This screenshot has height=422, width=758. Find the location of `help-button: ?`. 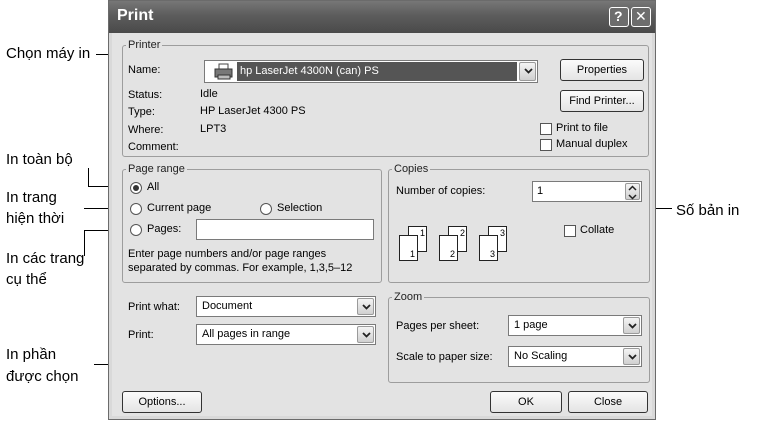

help-button: ? is located at coordinates (619, 17).